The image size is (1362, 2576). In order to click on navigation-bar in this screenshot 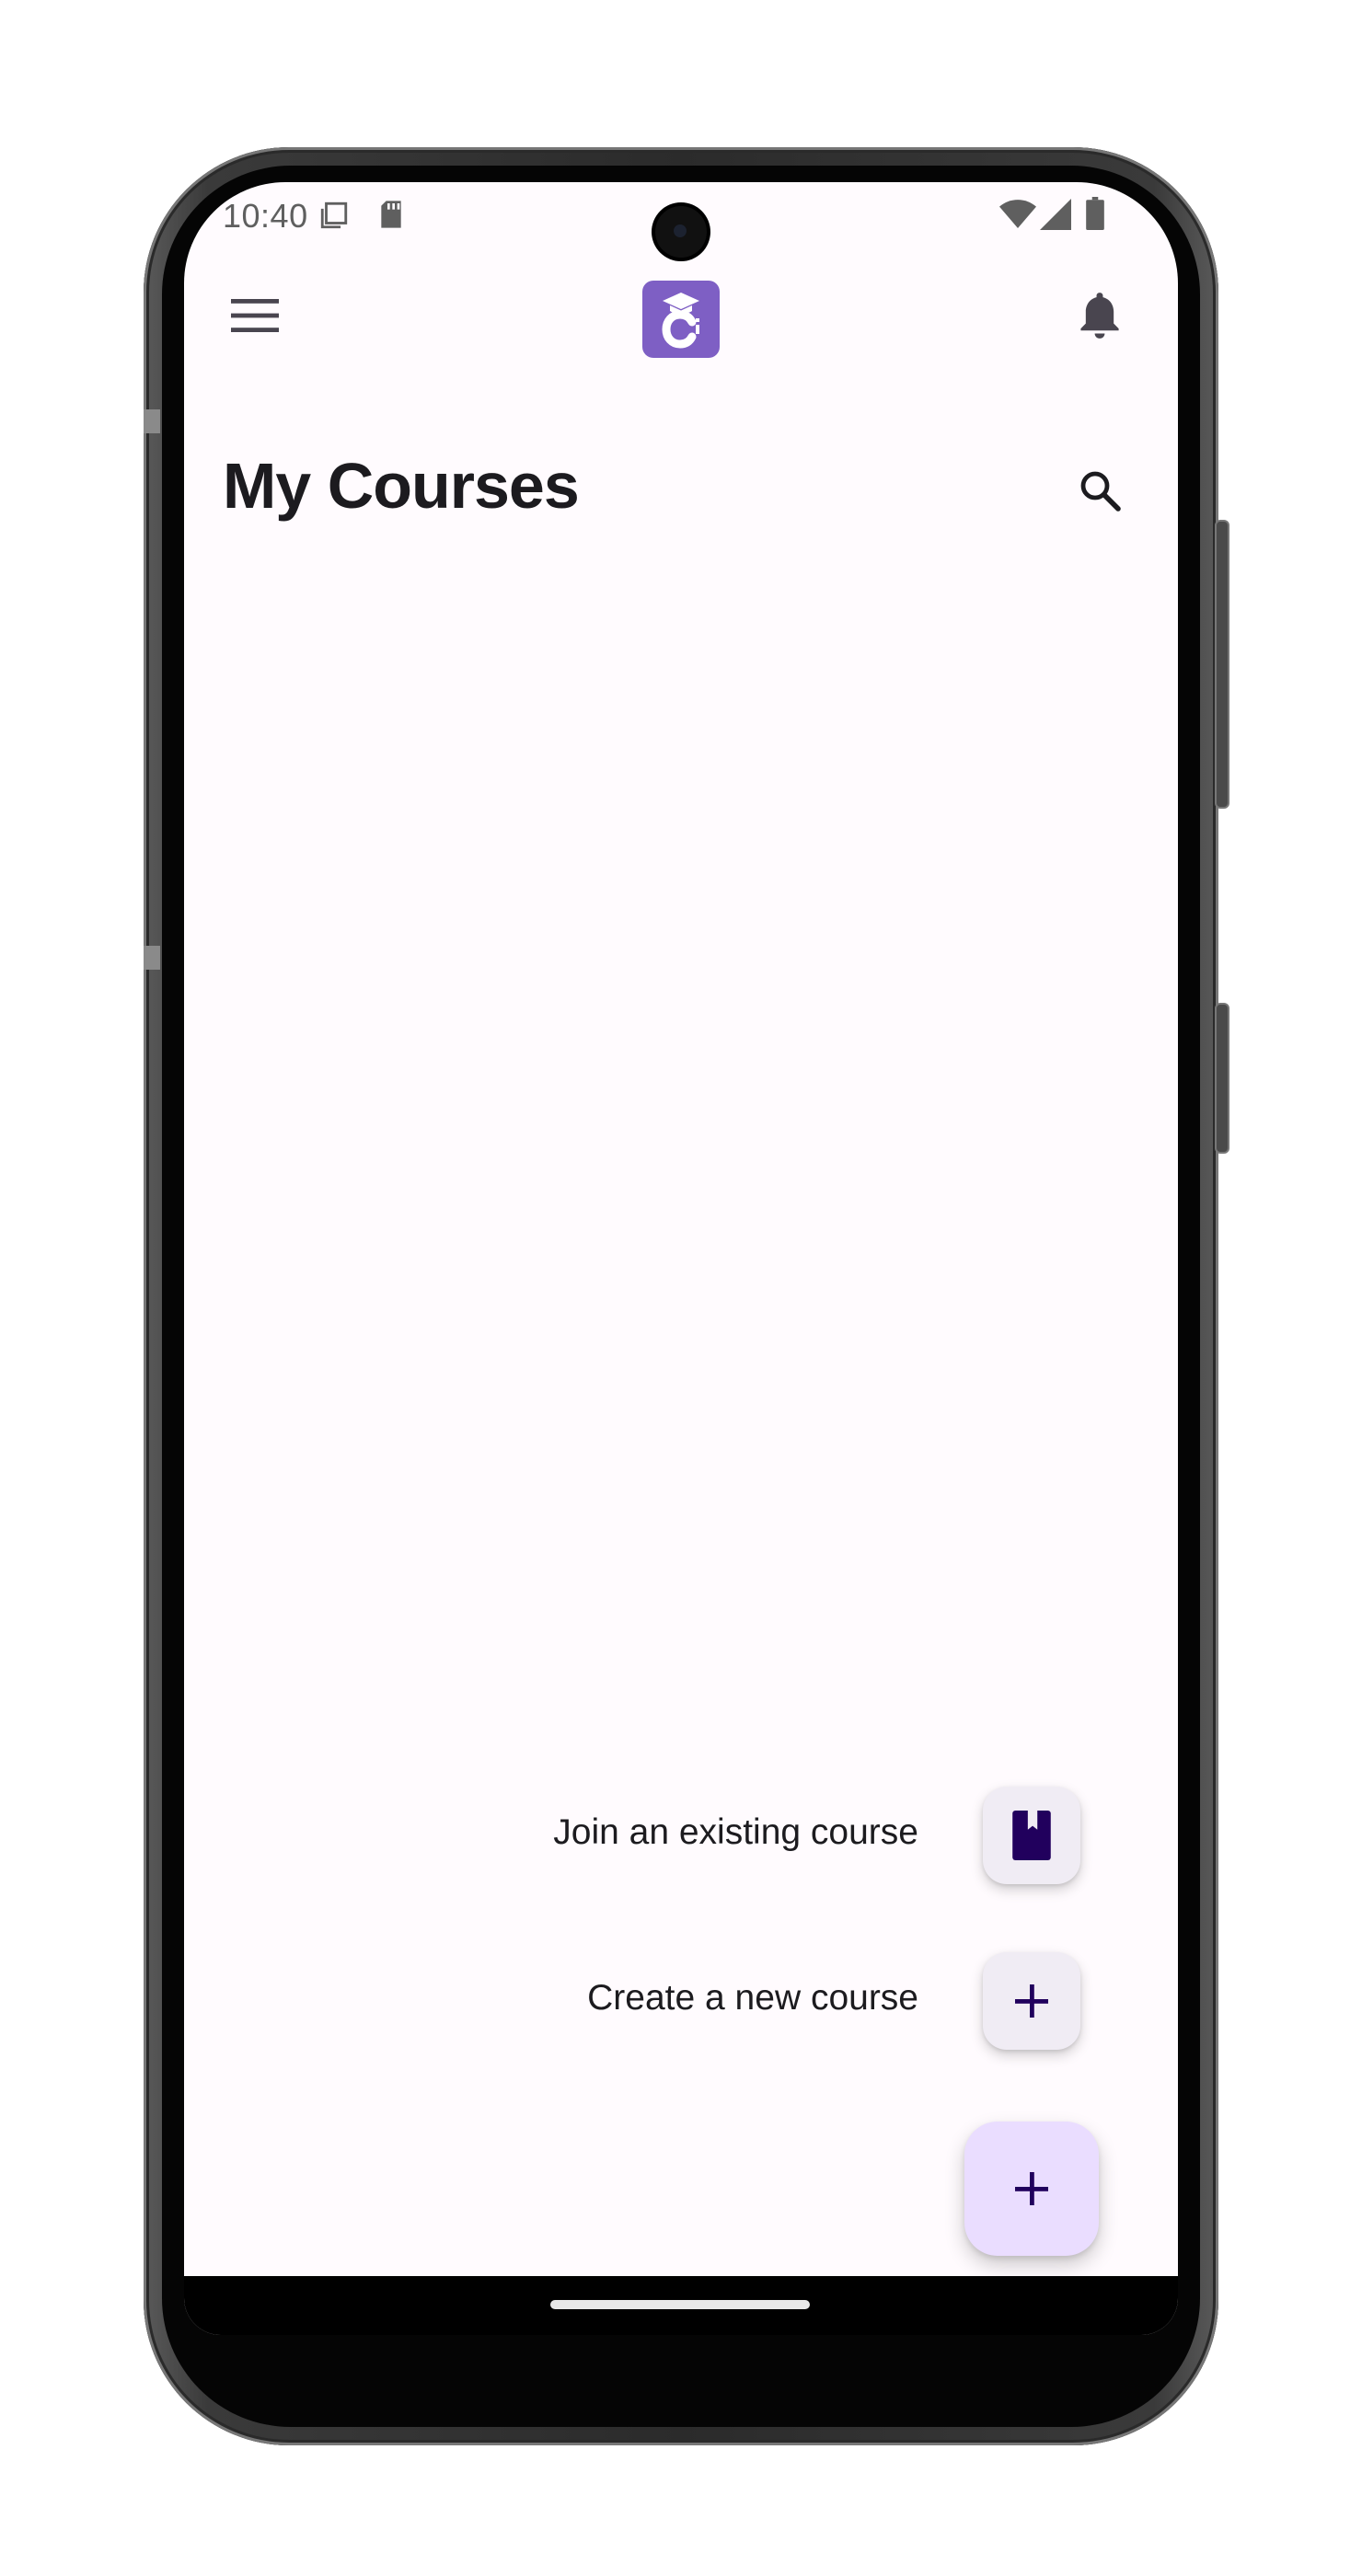, I will do `click(681, 2305)`.